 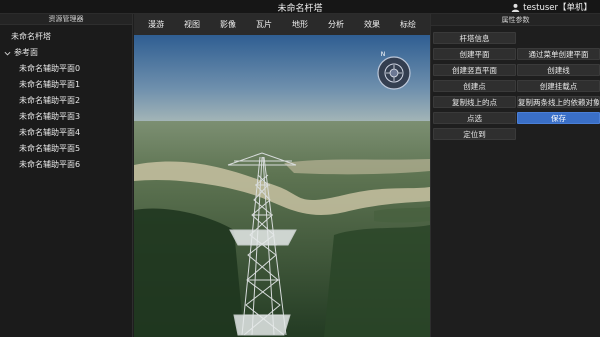 What do you see at coordinates (372, 24) in the screenshot?
I see `menu-effects: 效果` at bounding box center [372, 24].